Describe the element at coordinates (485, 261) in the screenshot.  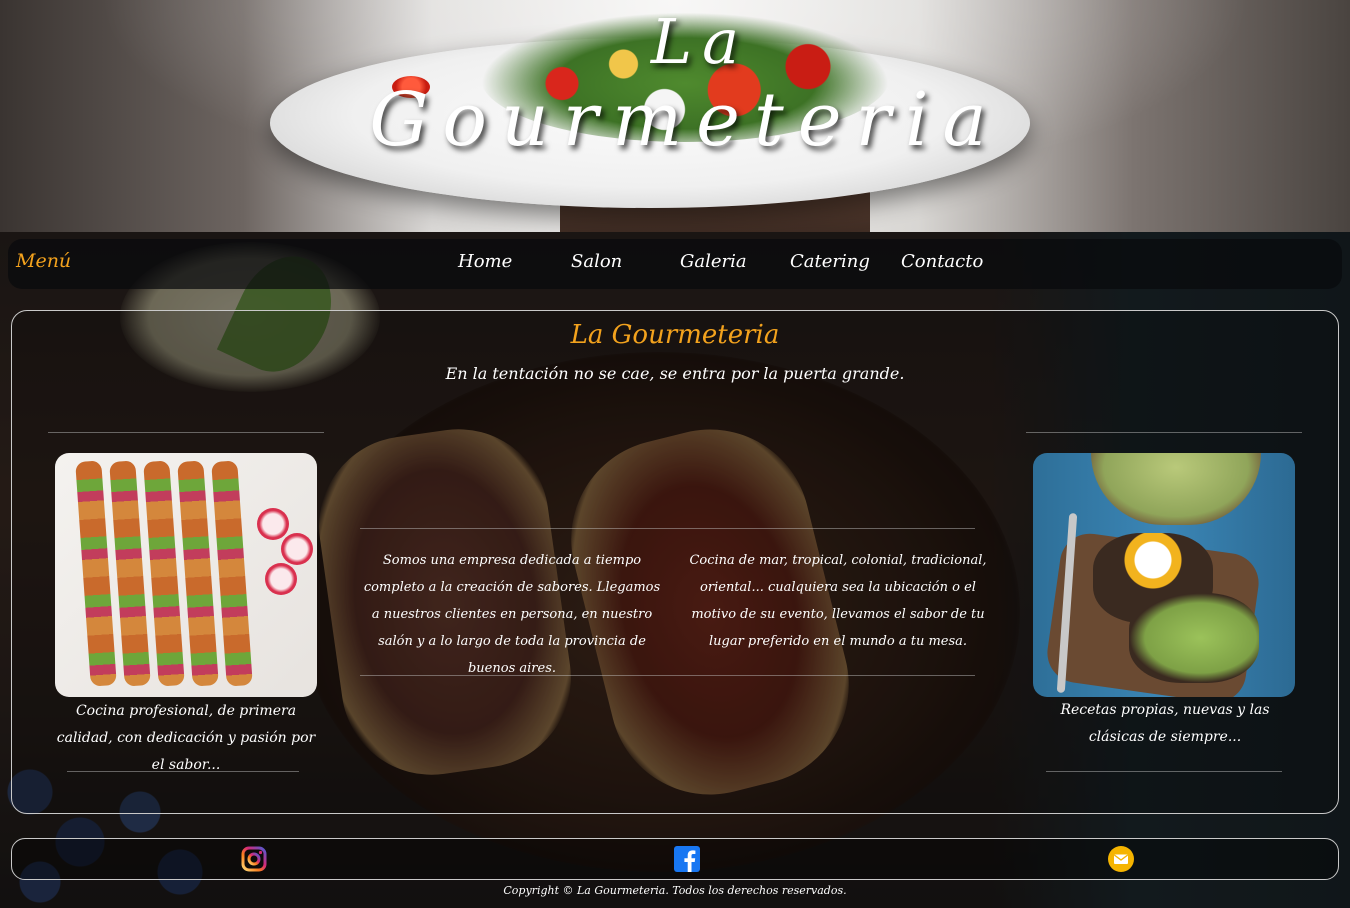
I see `nav-link-home: Home` at that location.